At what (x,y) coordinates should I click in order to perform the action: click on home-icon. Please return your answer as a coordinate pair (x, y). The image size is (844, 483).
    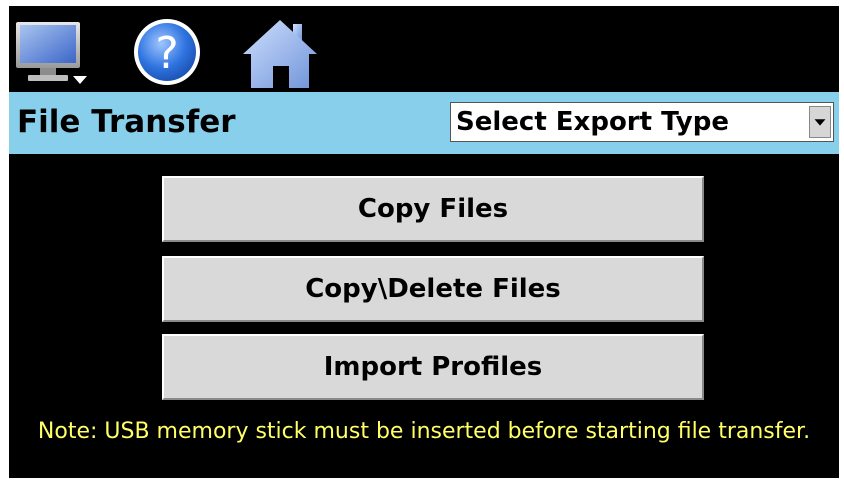
    Looking at the image, I should click on (280, 51).